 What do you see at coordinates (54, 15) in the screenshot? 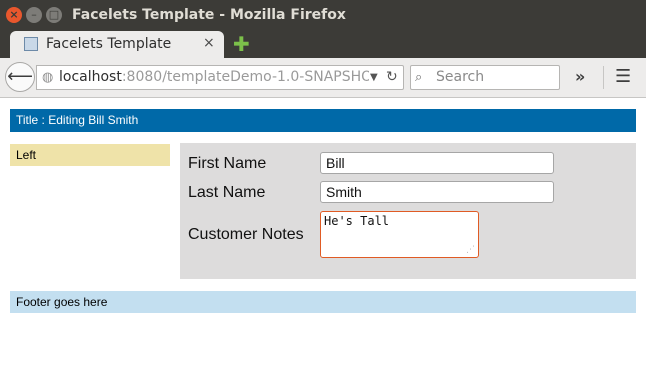
I see `window-maximize-button: □` at bounding box center [54, 15].